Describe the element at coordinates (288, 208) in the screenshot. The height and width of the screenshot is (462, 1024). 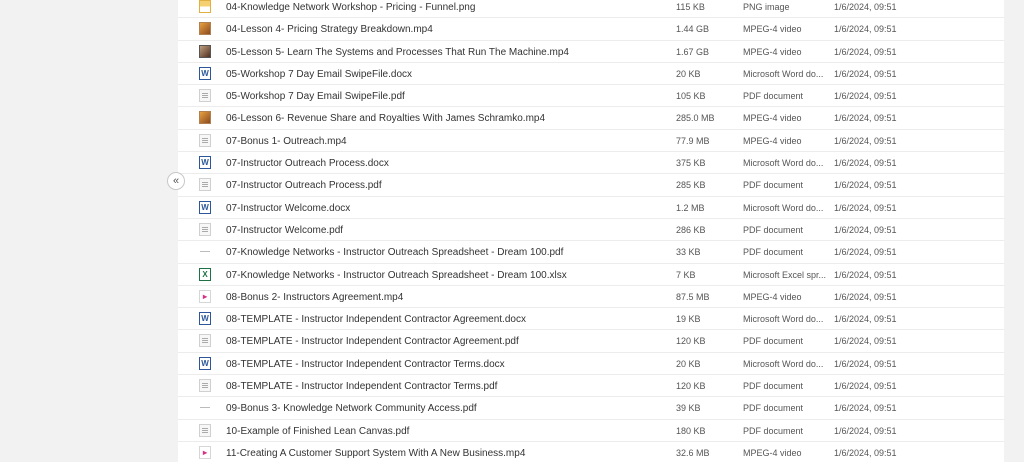
I see `file-name: 07-Instructor Welcome.docx` at that location.